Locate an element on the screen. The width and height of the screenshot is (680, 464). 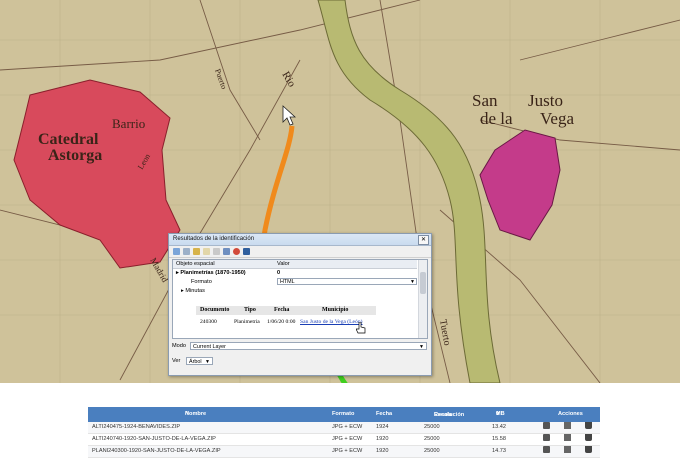
tree-row-layer: ▸ Planimetrías (1870-1950) 0 is located at coordinates (295, 273).